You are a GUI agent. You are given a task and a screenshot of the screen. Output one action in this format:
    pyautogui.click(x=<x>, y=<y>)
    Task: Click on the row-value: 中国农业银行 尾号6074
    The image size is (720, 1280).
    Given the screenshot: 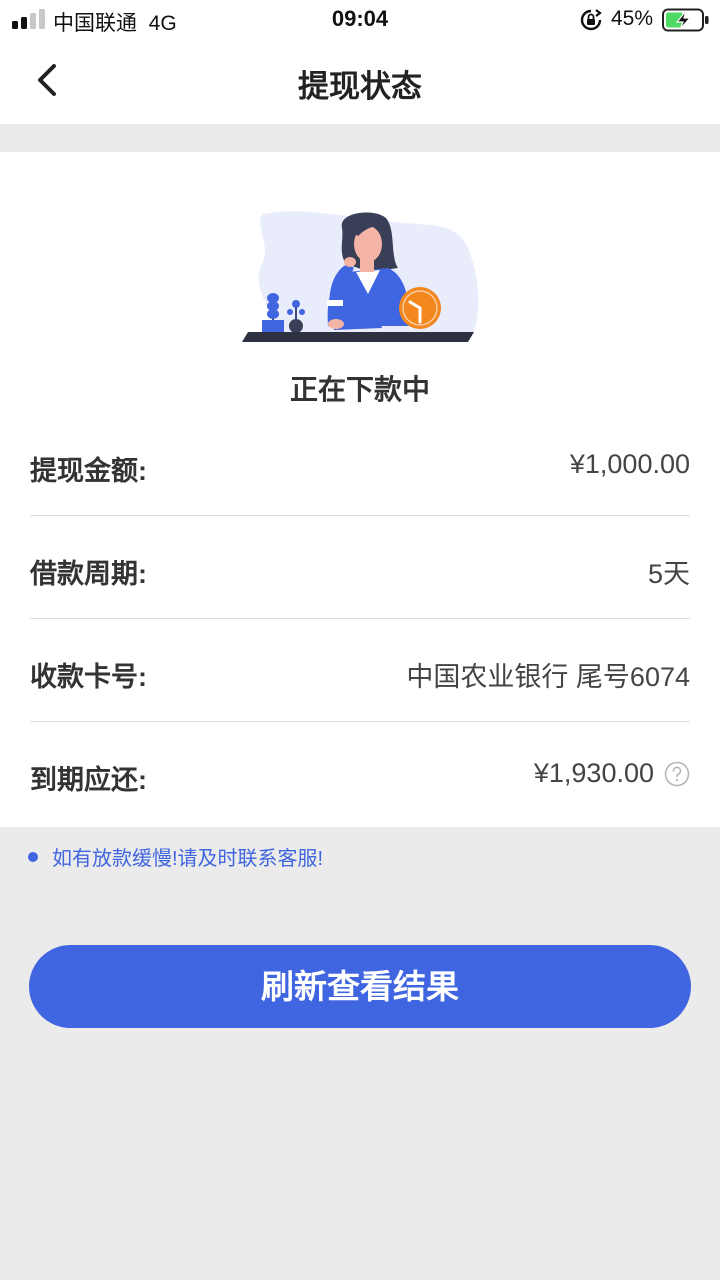 What is the action you would take?
    pyautogui.click(x=548, y=674)
    